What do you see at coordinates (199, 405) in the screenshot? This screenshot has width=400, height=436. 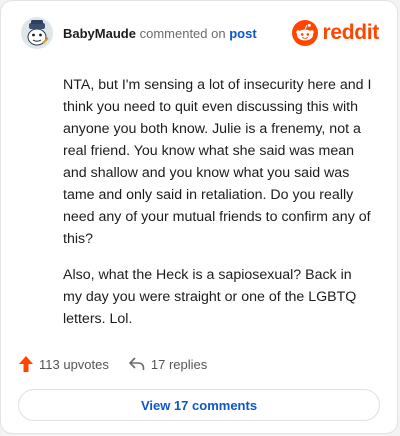 I see `view-comments-button: View 17 comments` at bounding box center [199, 405].